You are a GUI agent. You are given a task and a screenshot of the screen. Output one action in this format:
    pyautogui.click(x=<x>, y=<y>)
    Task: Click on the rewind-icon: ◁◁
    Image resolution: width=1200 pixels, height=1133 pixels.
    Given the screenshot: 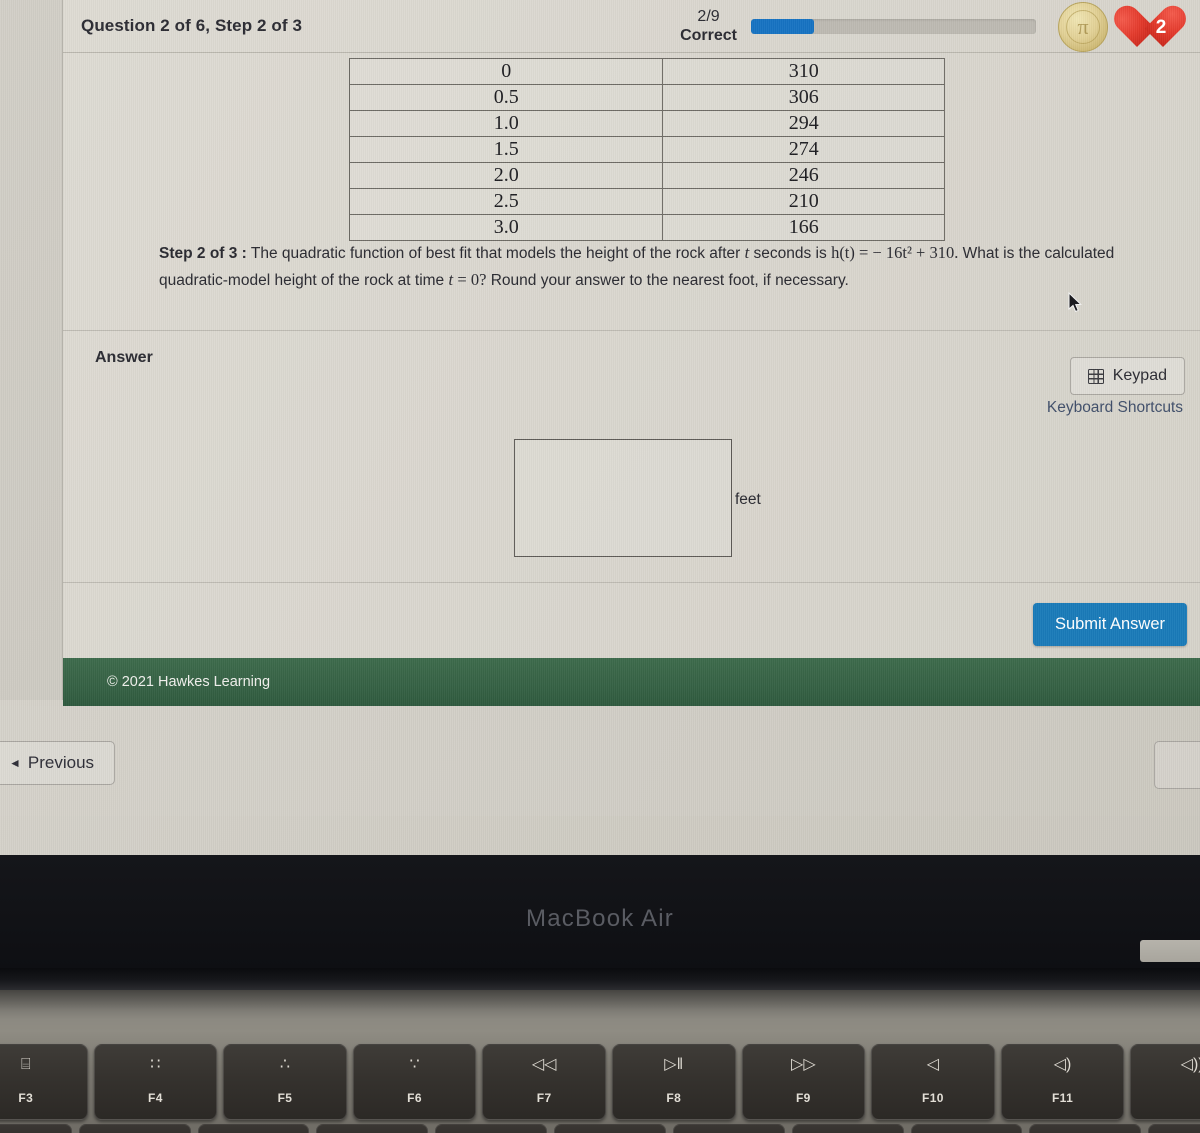 What is the action you would take?
    pyautogui.click(x=544, y=1064)
    